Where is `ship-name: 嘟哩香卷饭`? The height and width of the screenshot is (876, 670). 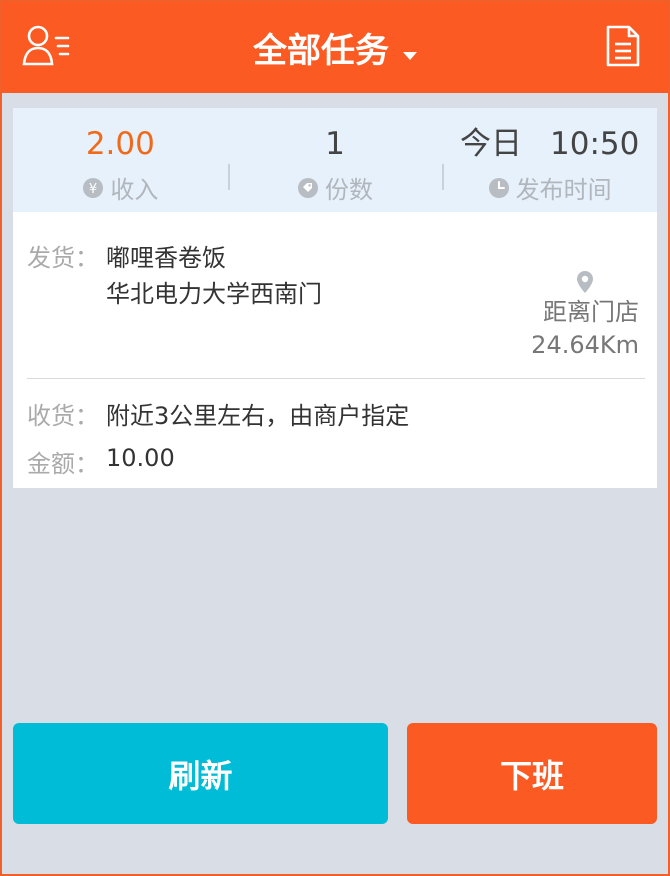
ship-name: 嘟哩香卷饭 is located at coordinates (166, 258).